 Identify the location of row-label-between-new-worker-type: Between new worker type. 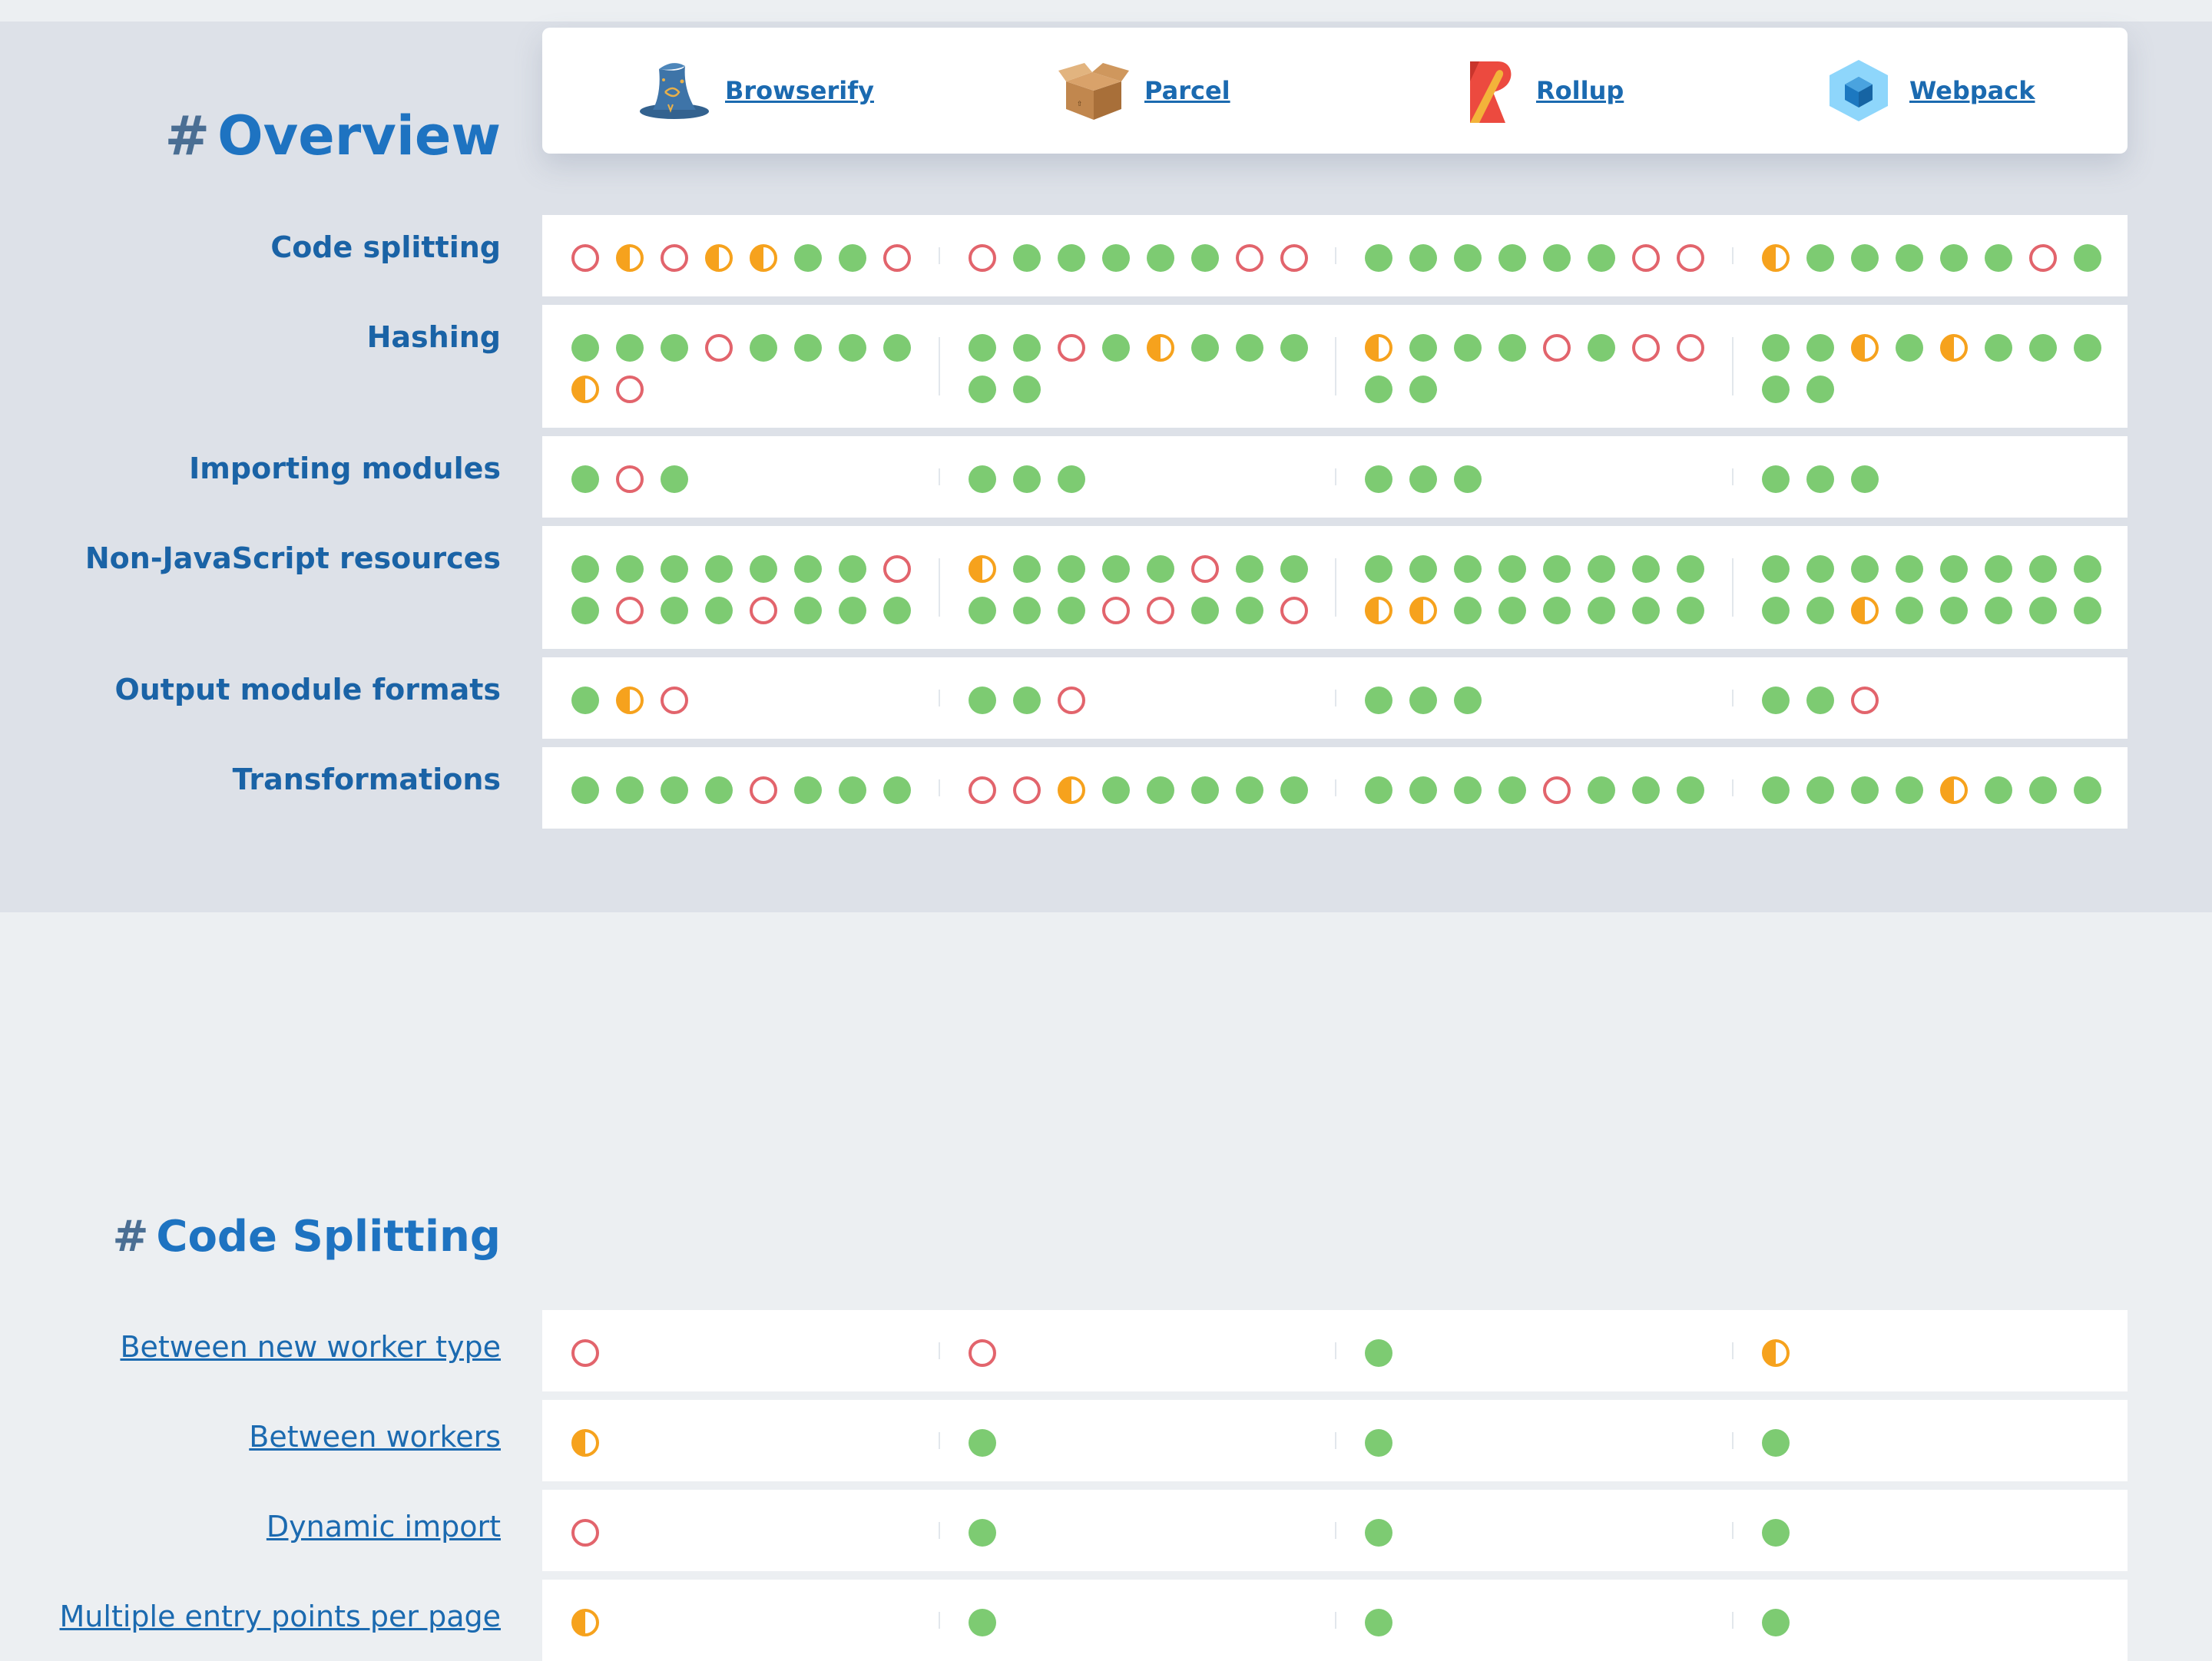
(311, 1346).